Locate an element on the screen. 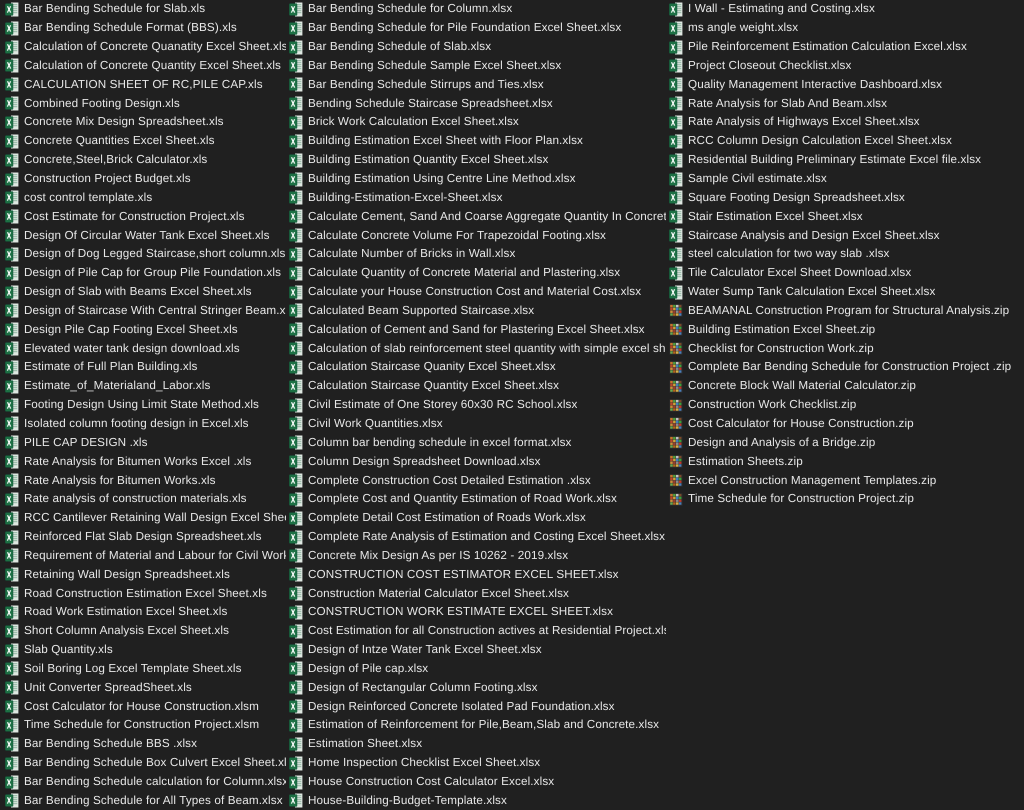 The image size is (1024, 810). file-list-item: Concrete,Steel,Brick Calculator.xls is located at coordinates (145, 160).